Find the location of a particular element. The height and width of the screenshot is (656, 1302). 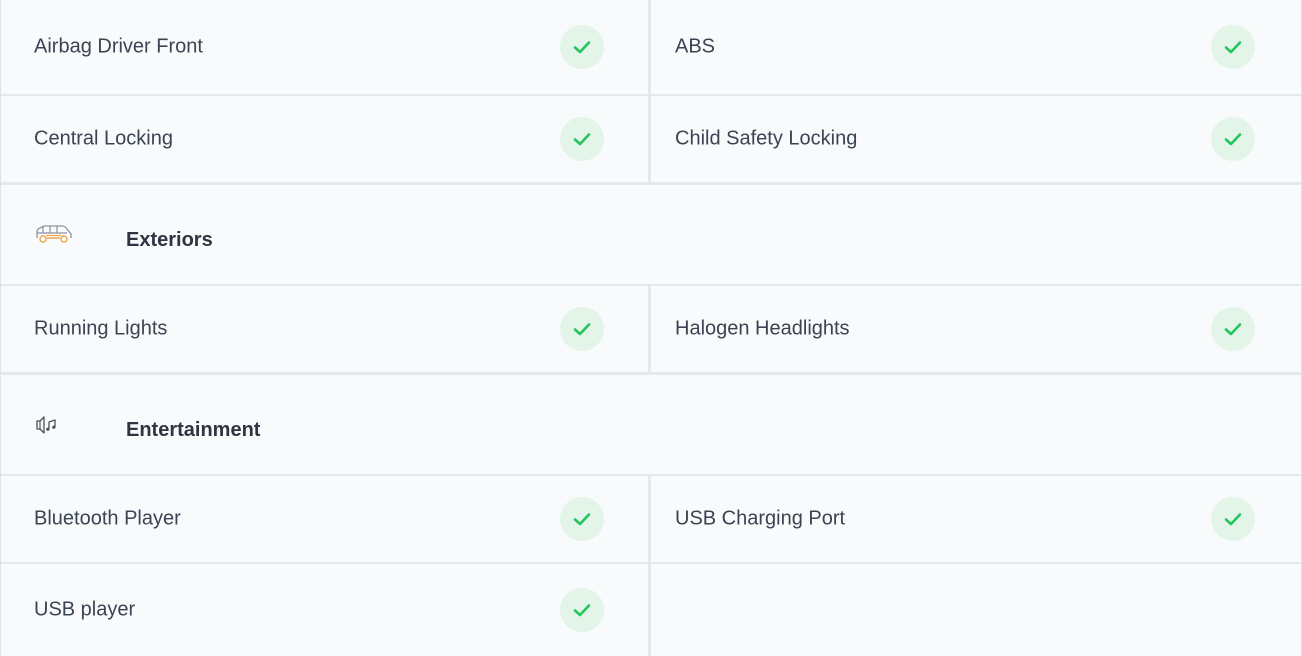

feature-row: Bluetooth Player USB Charging Port is located at coordinates (651, 520).